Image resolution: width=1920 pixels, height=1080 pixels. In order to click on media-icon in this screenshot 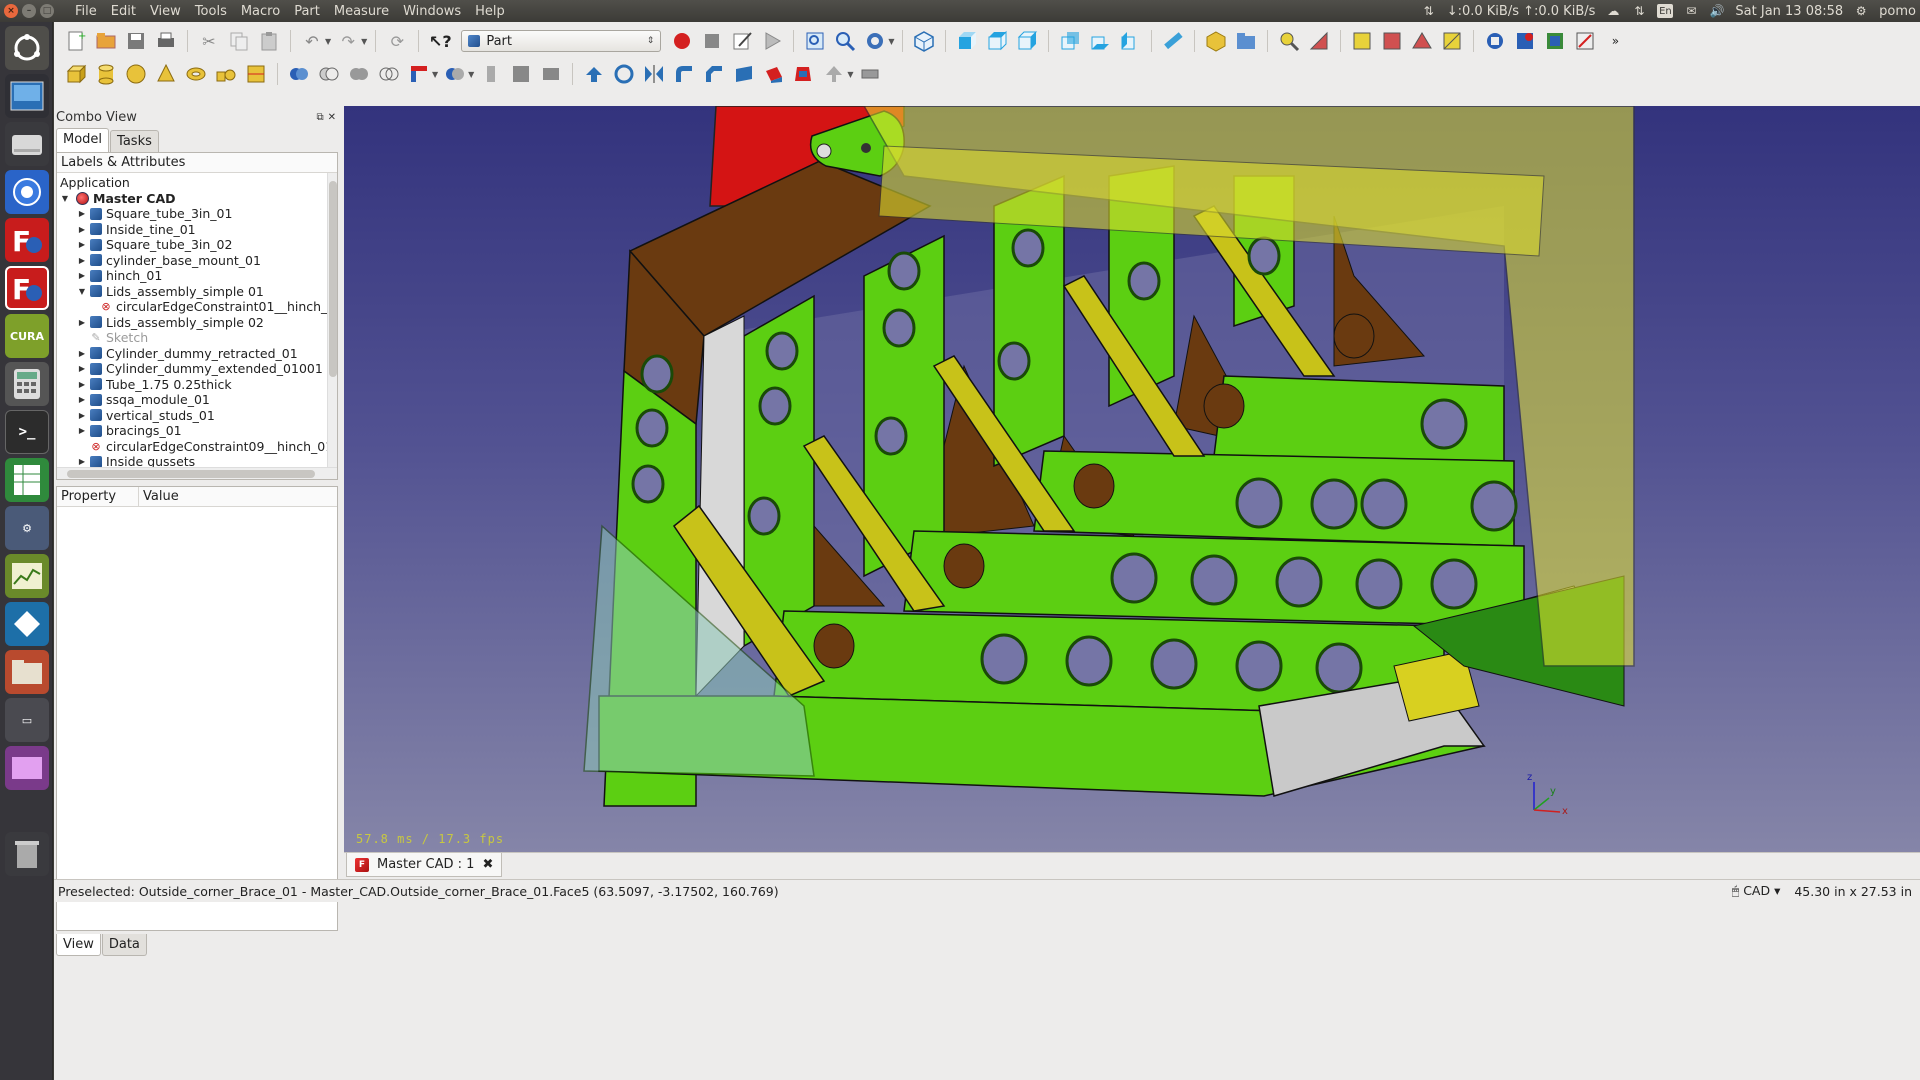, I will do `click(27, 768)`.